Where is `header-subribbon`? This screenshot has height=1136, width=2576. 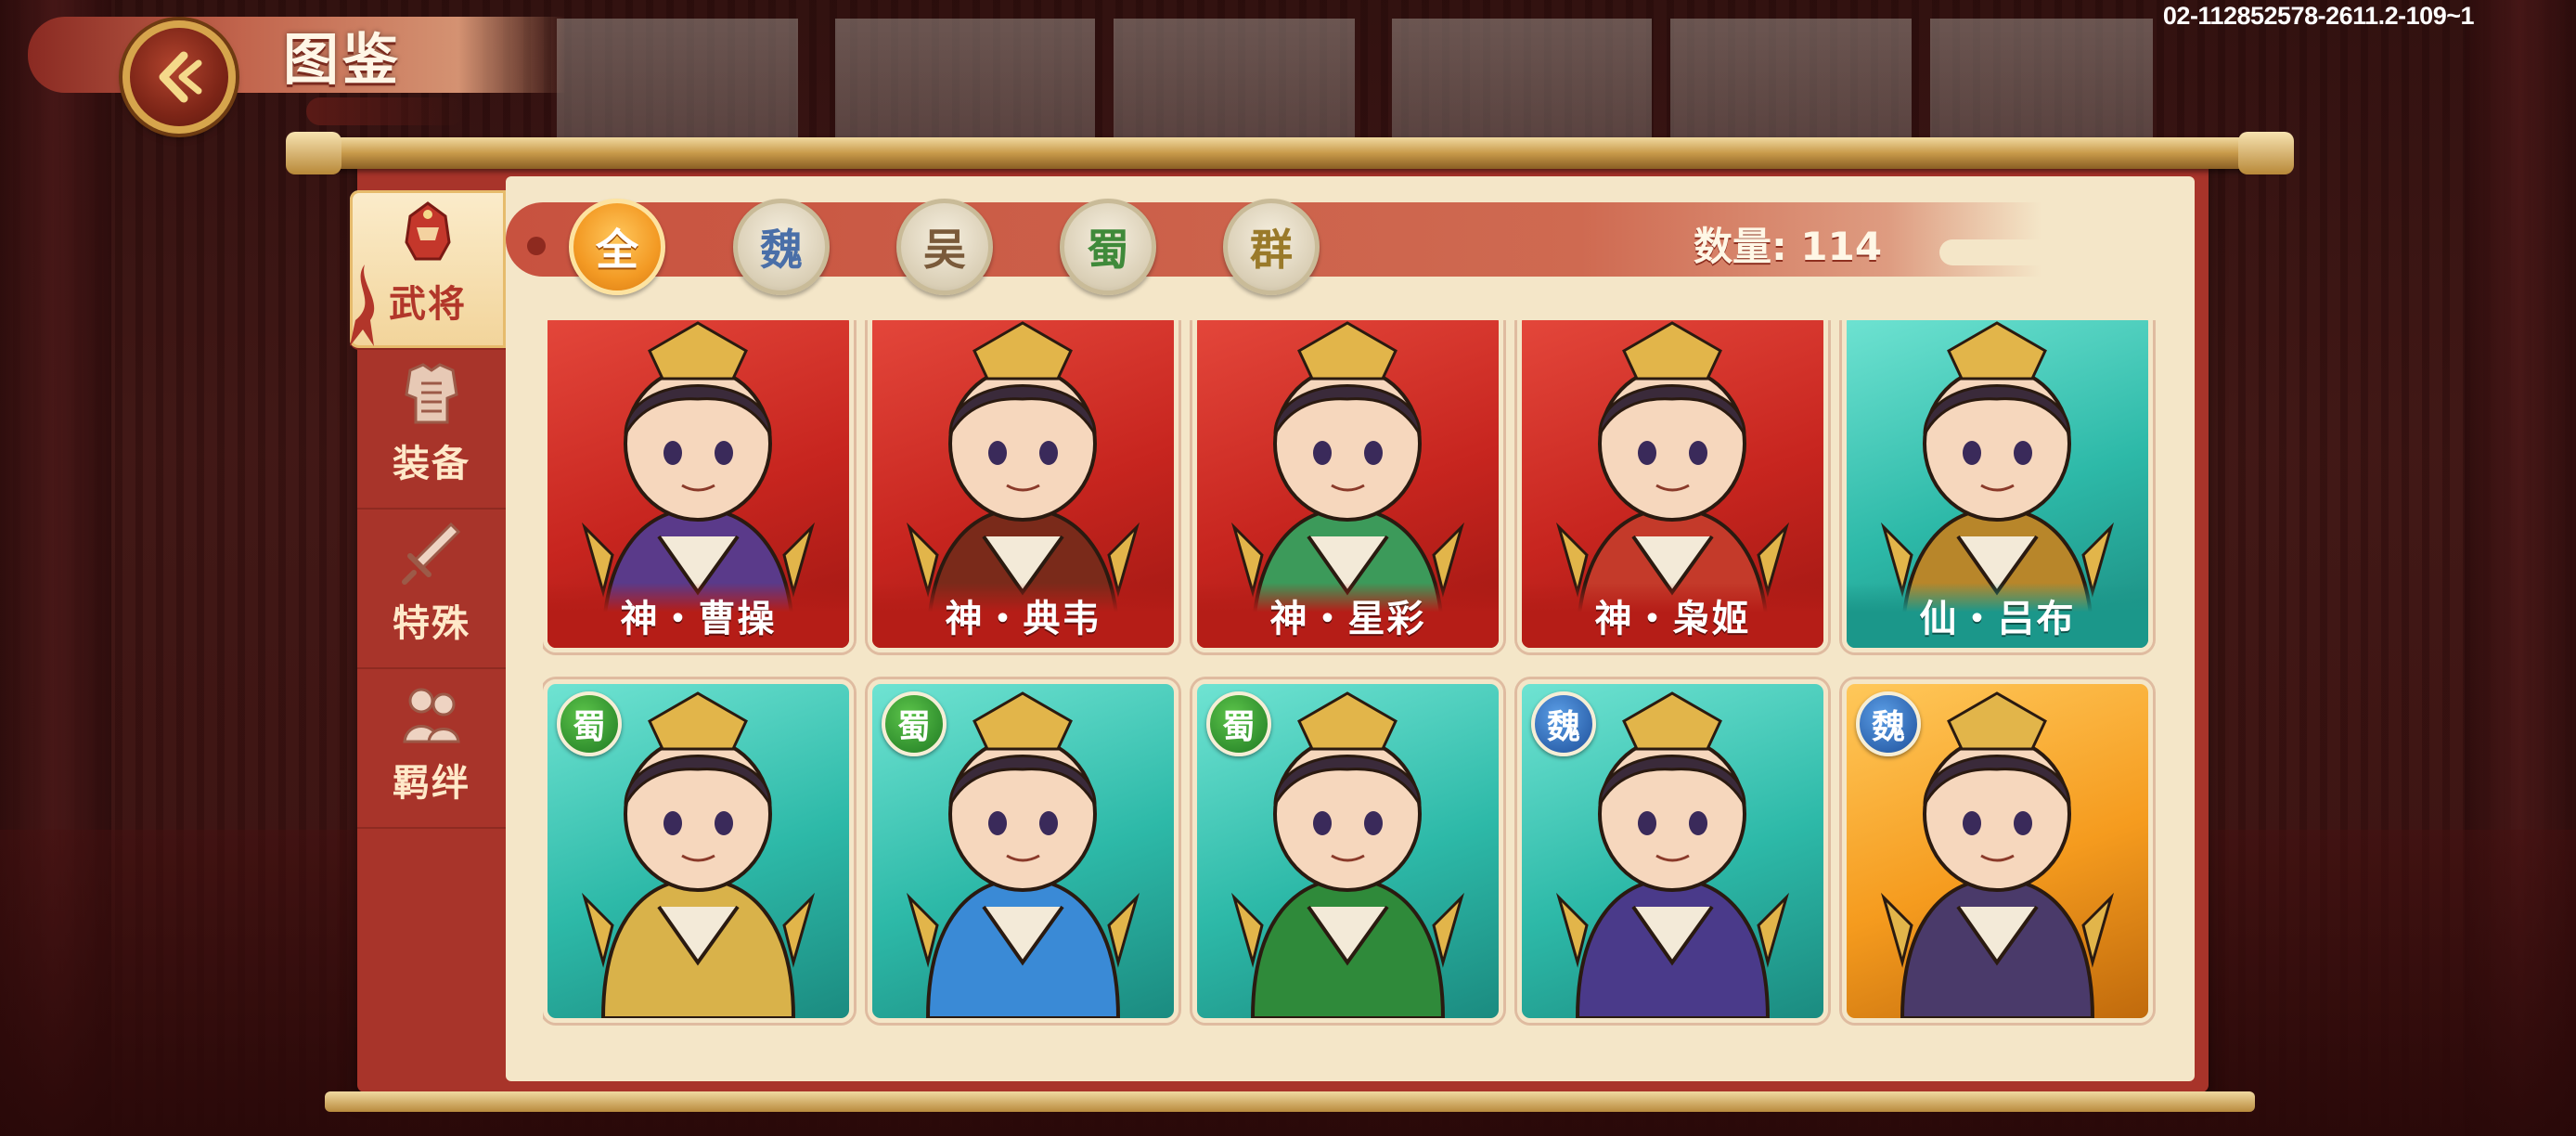 header-subribbon is located at coordinates (385, 111).